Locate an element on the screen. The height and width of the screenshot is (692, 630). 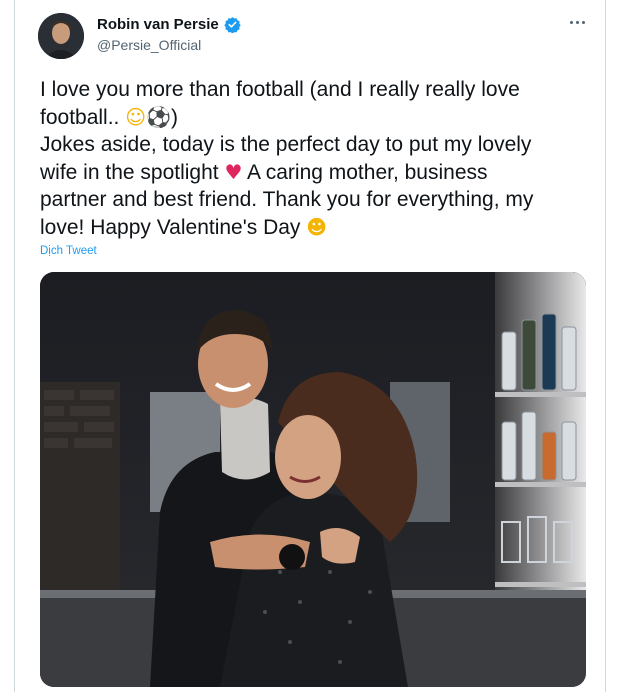
author-avatar is located at coordinates (61, 36).